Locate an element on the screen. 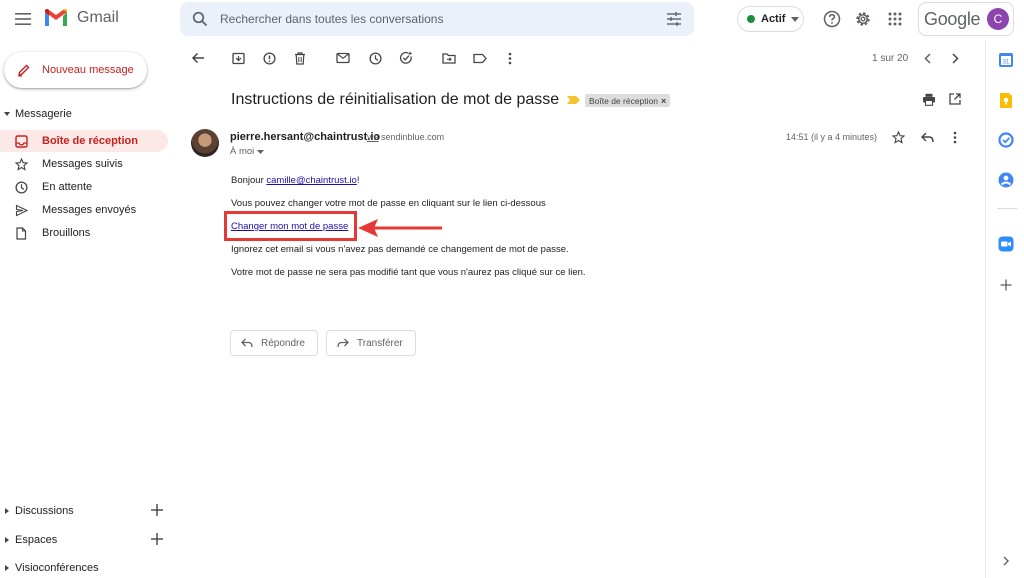  reply-label: Répondre is located at coordinates (283, 343).